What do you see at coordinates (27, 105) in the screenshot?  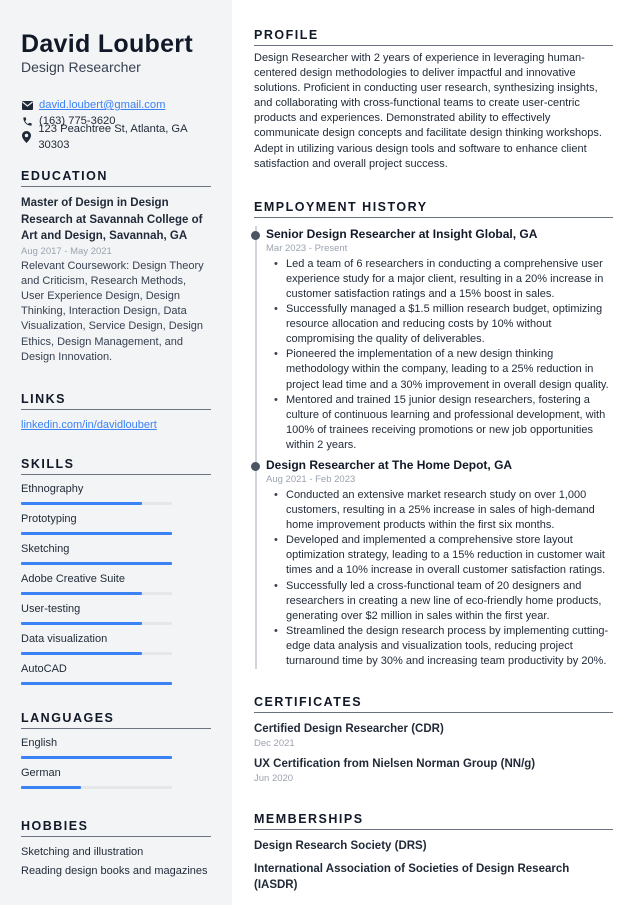 I see `envelope-icon` at bounding box center [27, 105].